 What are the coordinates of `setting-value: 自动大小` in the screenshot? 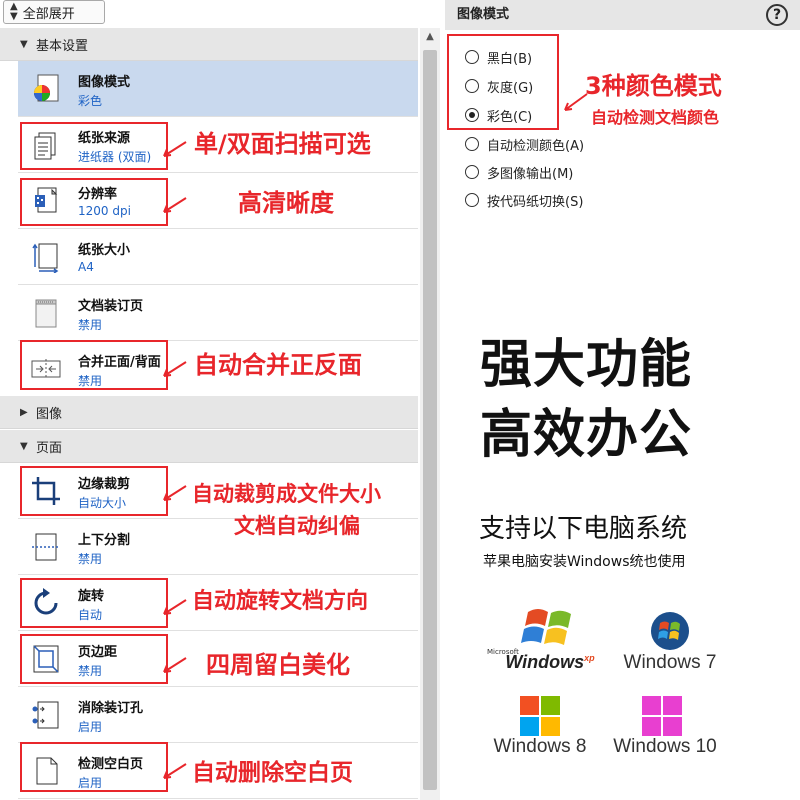 It's located at (102, 503).